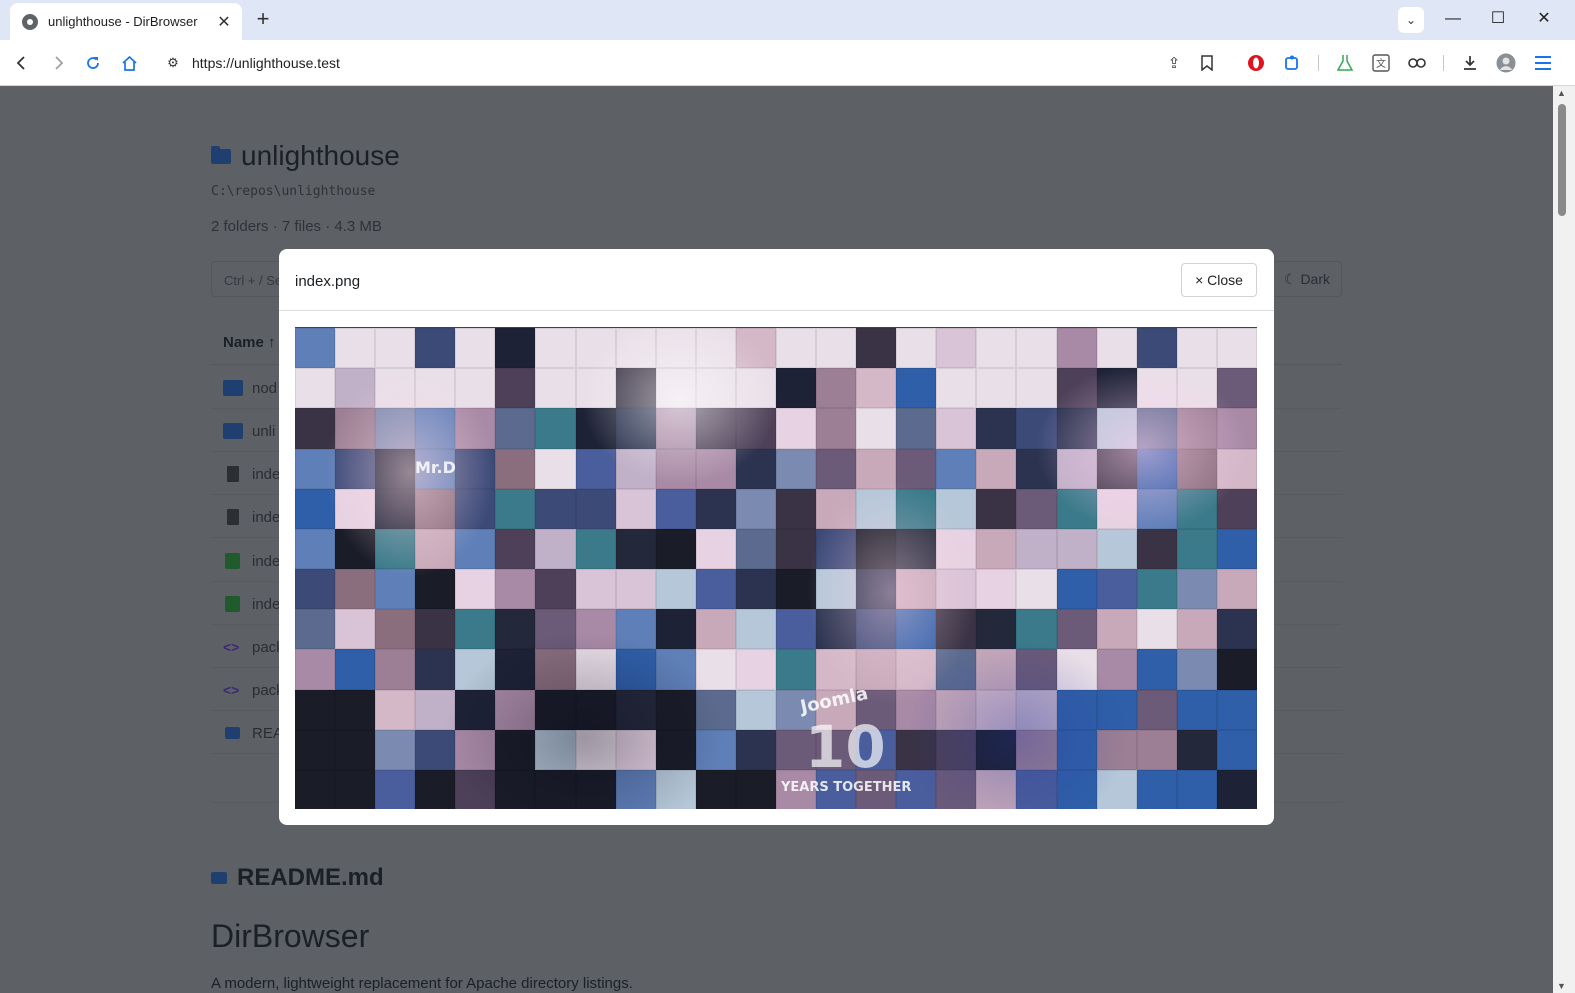  What do you see at coordinates (1564, 539) in the screenshot?
I see `page-scrollbar: ▲ ▼` at bounding box center [1564, 539].